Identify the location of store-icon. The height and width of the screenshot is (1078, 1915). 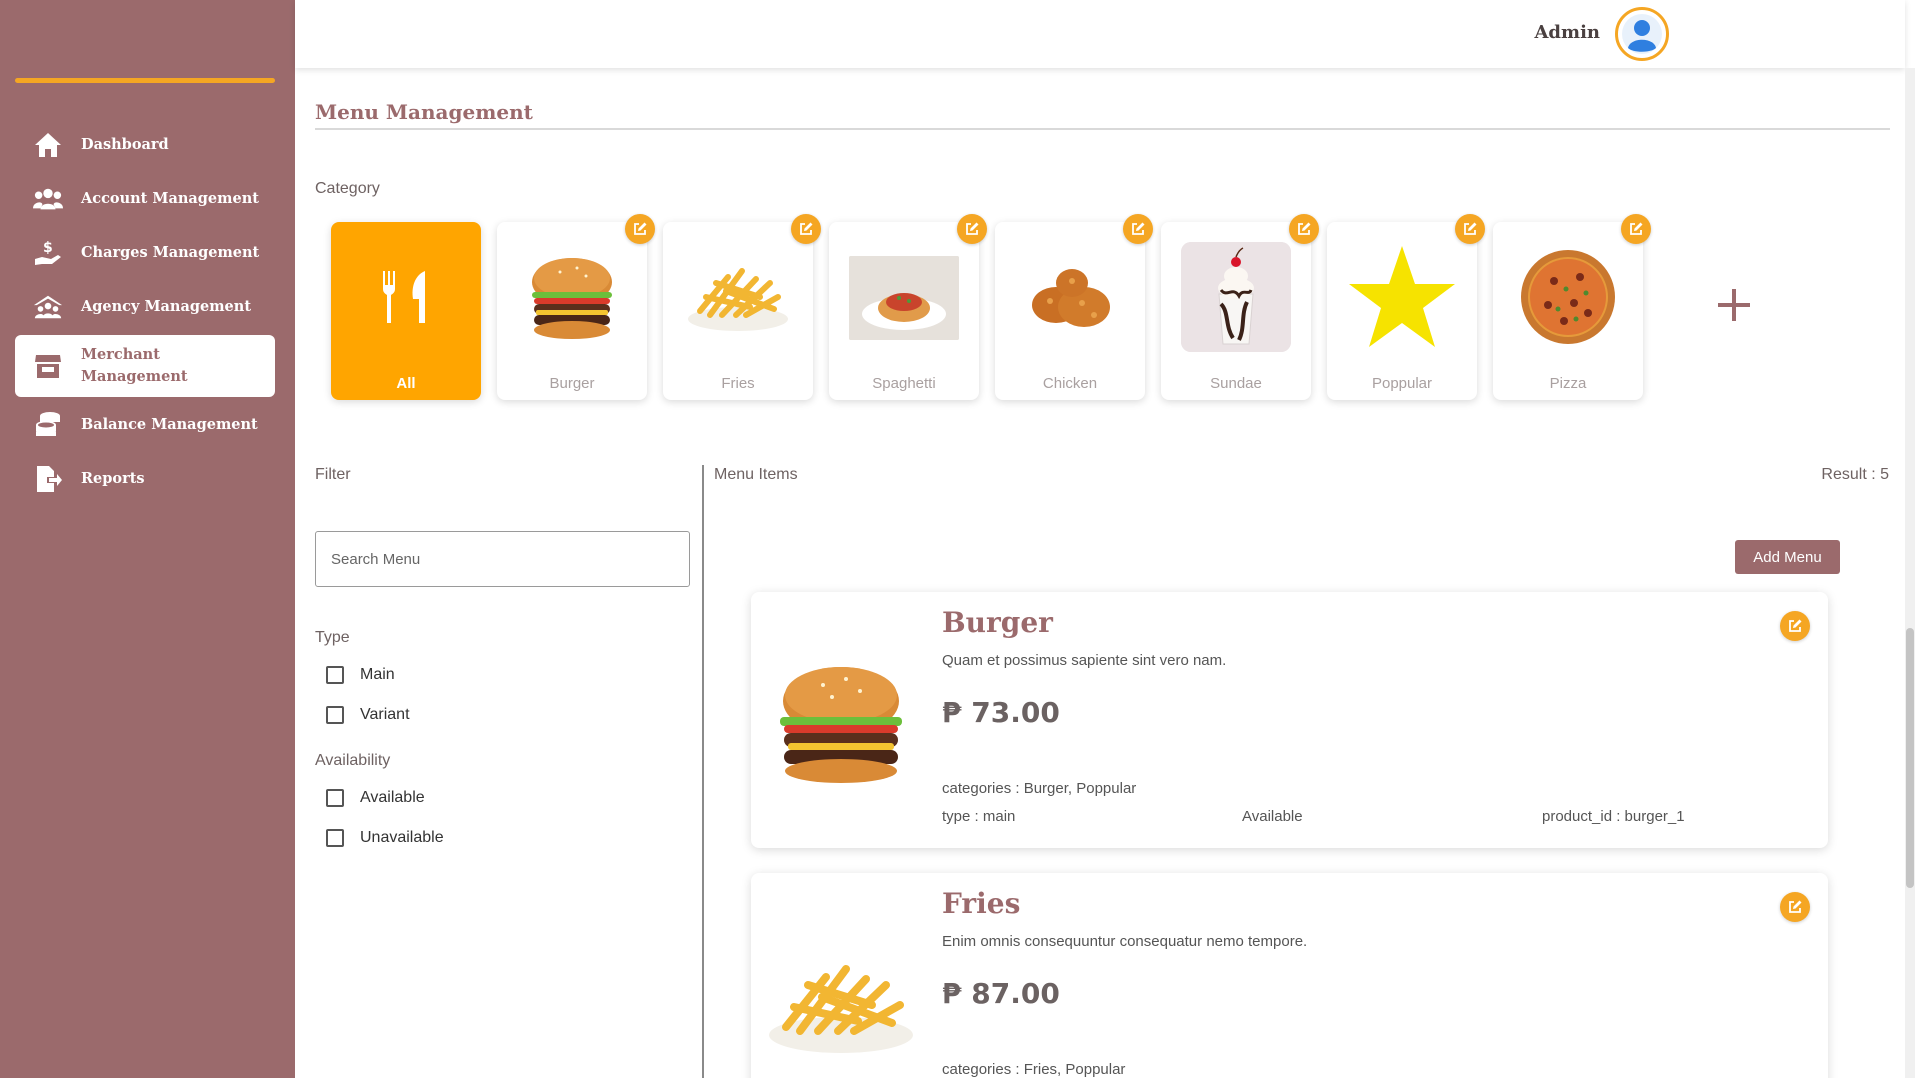
(48, 366).